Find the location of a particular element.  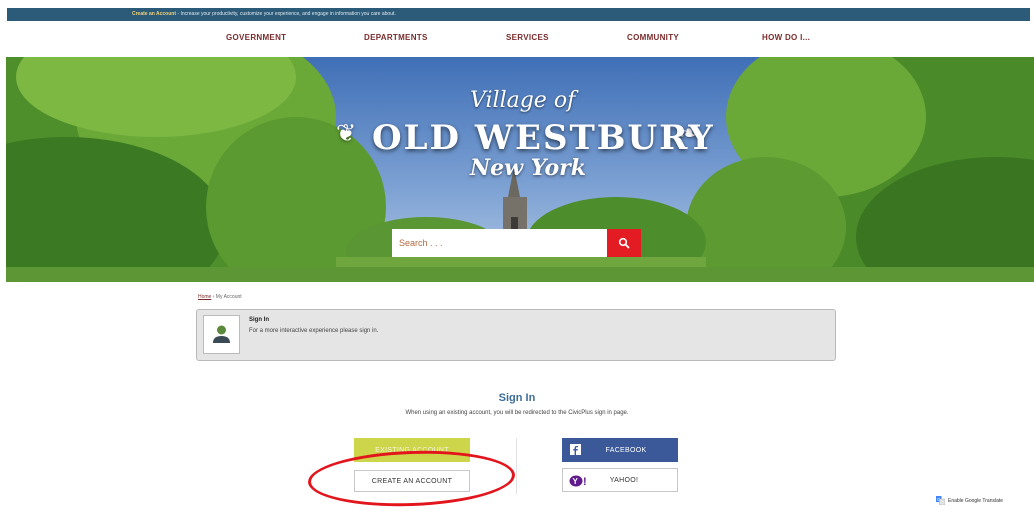

nav-item-government: GOVERNMENT is located at coordinates (256, 37).